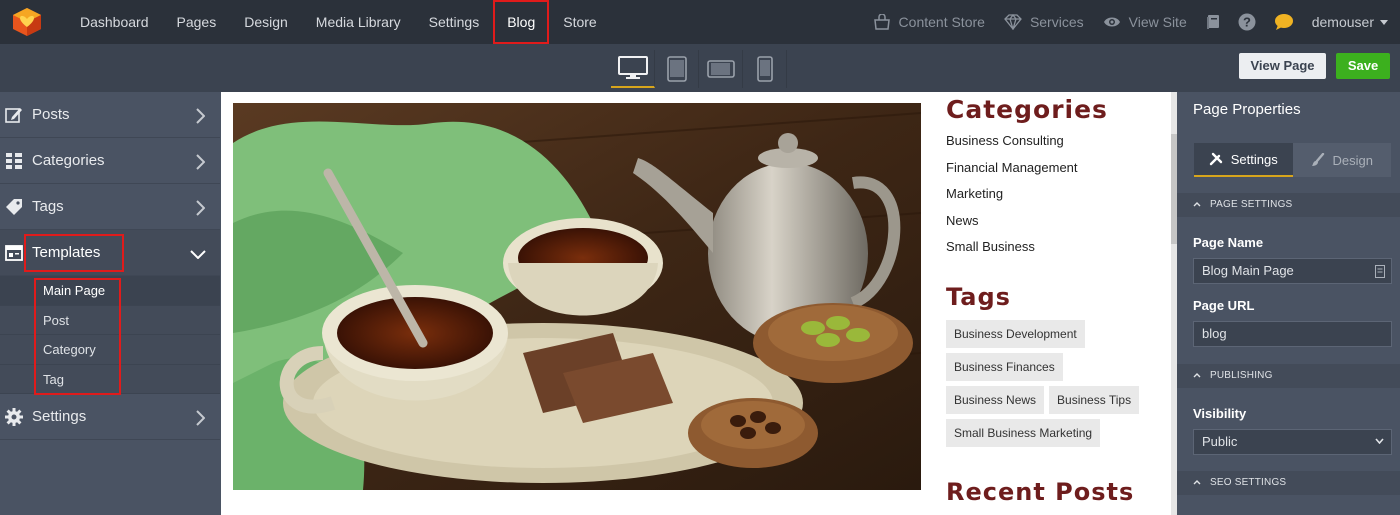 The width and height of the screenshot is (1400, 515). What do you see at coordinates (765, 69) in the screenshot?
I see `phone-icon` at bounding box center [765, 69].